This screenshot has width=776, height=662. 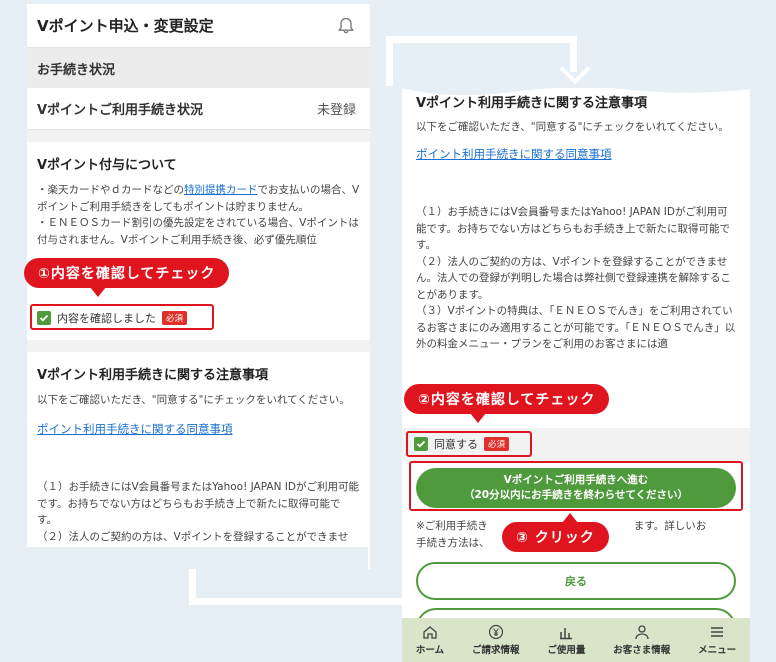 I want to click on hamburger-icon, so click(x=717, y=632).